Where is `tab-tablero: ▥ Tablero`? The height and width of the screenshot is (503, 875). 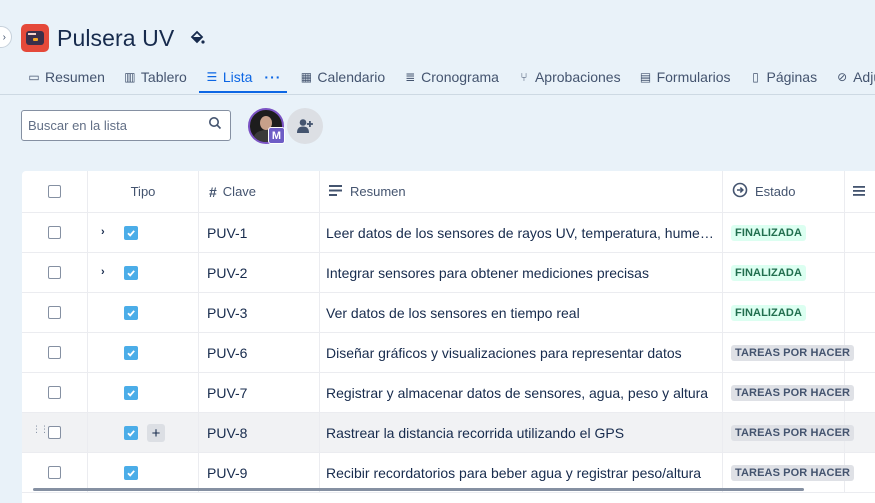
tab-tablero: ▥ Tablero is located at coordinates (155, 78).